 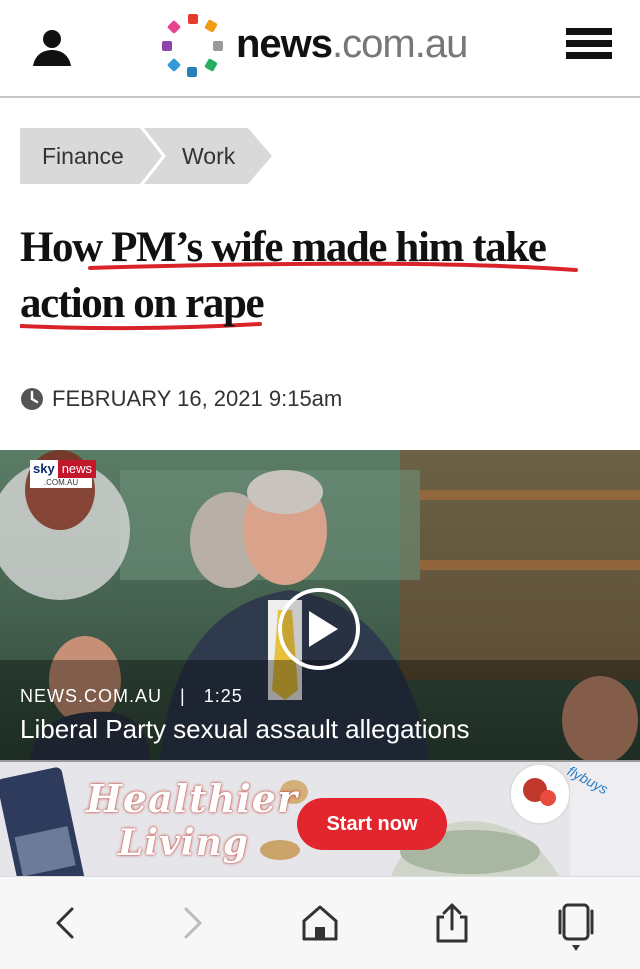 What do you see at coordinates (44, 469) in the screenshot?
I see `sky-label: sky` at bounding box center [44, 469].